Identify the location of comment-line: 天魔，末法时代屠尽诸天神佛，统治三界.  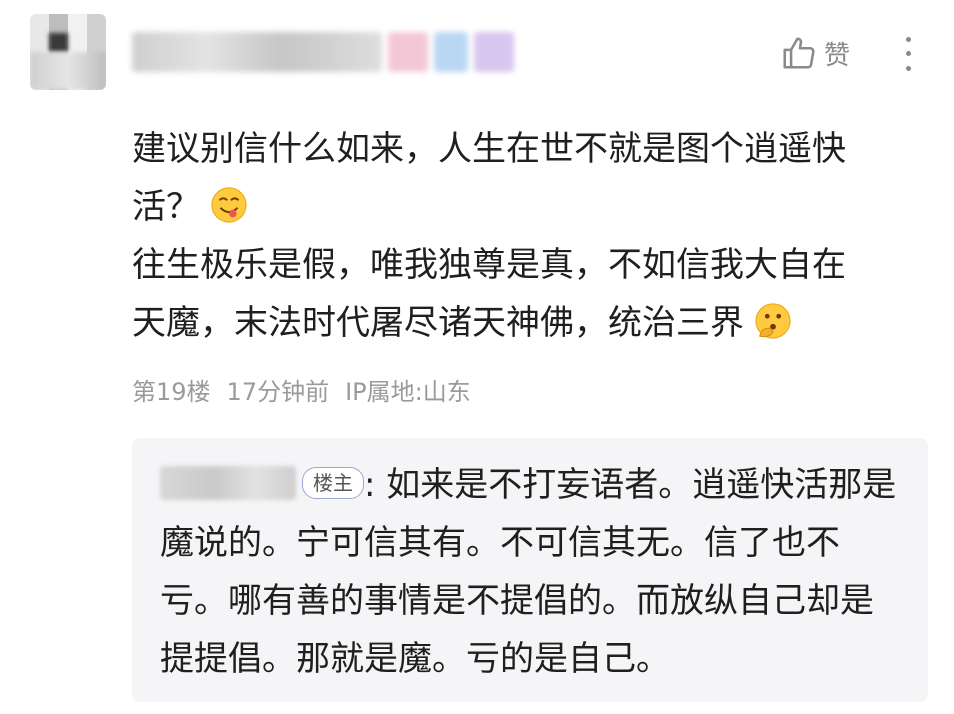
(532, 323).